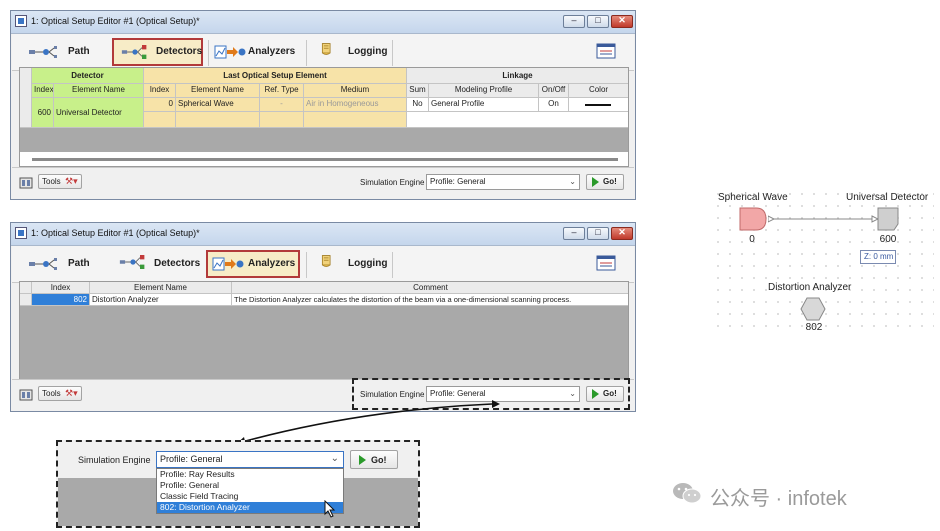  I want to click on go-button: Go!, so click(605, 182).